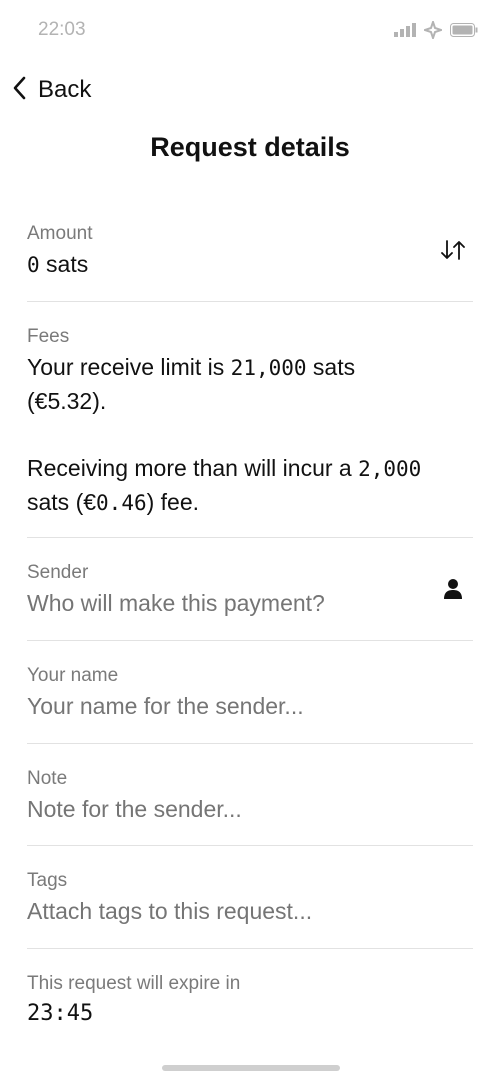 This screenshot has width=500, height=1083. Describe the element at coordinates (129, 367) in the screenshot. I see `receive-limit-prefix: Your receive limit is` at that location.